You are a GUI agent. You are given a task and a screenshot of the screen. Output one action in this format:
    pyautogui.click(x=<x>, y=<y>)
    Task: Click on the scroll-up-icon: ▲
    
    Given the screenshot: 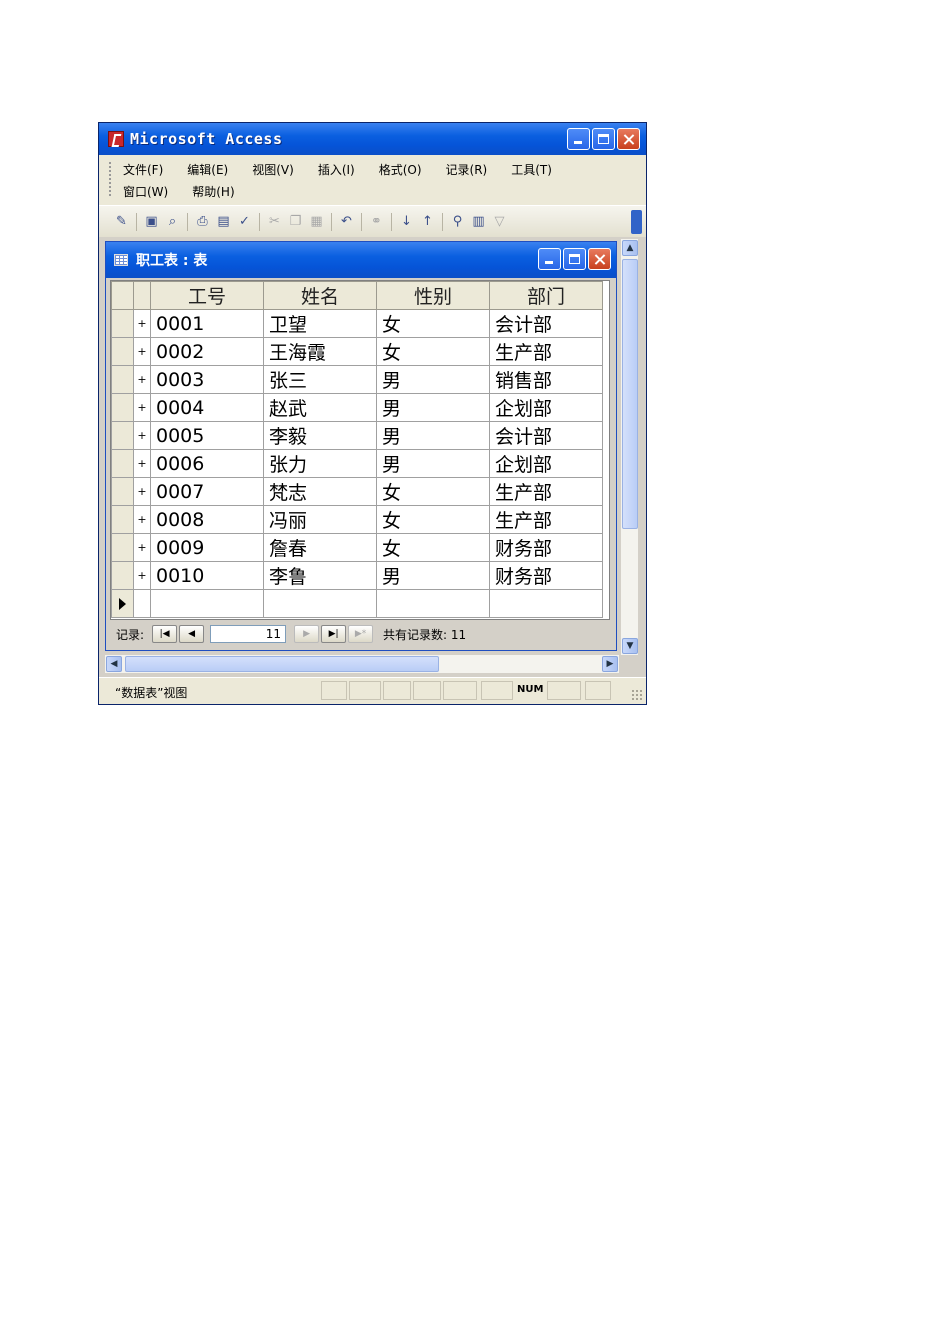 What is the action you would take?
    pyautogui.click(x=630, y=248)
    